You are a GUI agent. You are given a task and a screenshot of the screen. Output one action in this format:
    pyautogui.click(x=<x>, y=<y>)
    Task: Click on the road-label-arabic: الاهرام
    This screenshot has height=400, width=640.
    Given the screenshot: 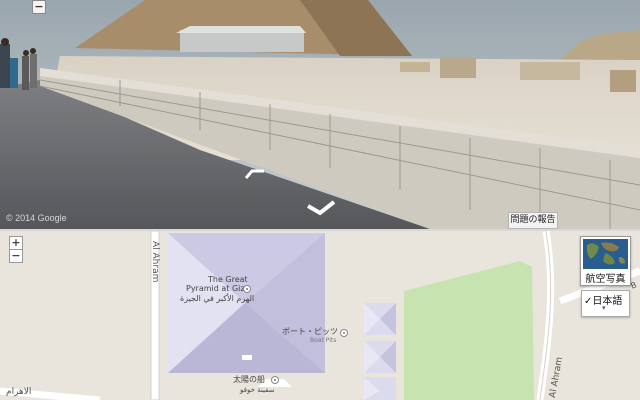 What is the action you would take?
    pyautogui.click(x=19, y=392)
    